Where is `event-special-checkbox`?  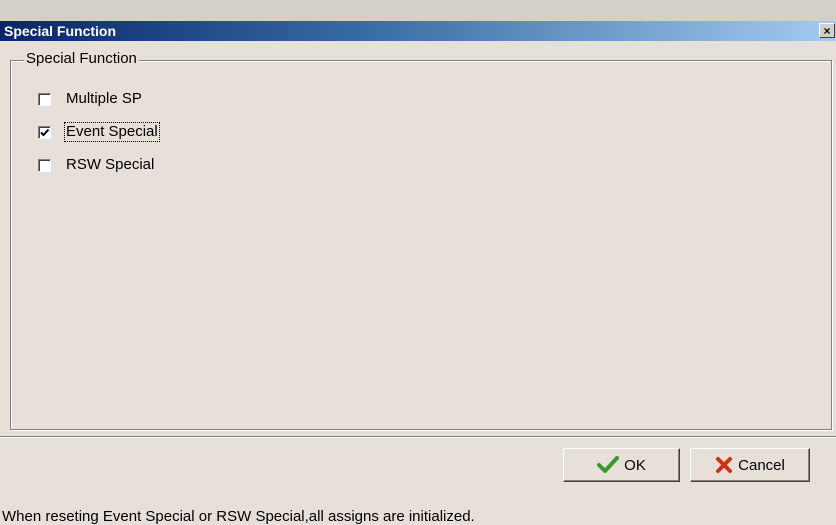
event-special-checkbox is located at coordinates (44, 132).